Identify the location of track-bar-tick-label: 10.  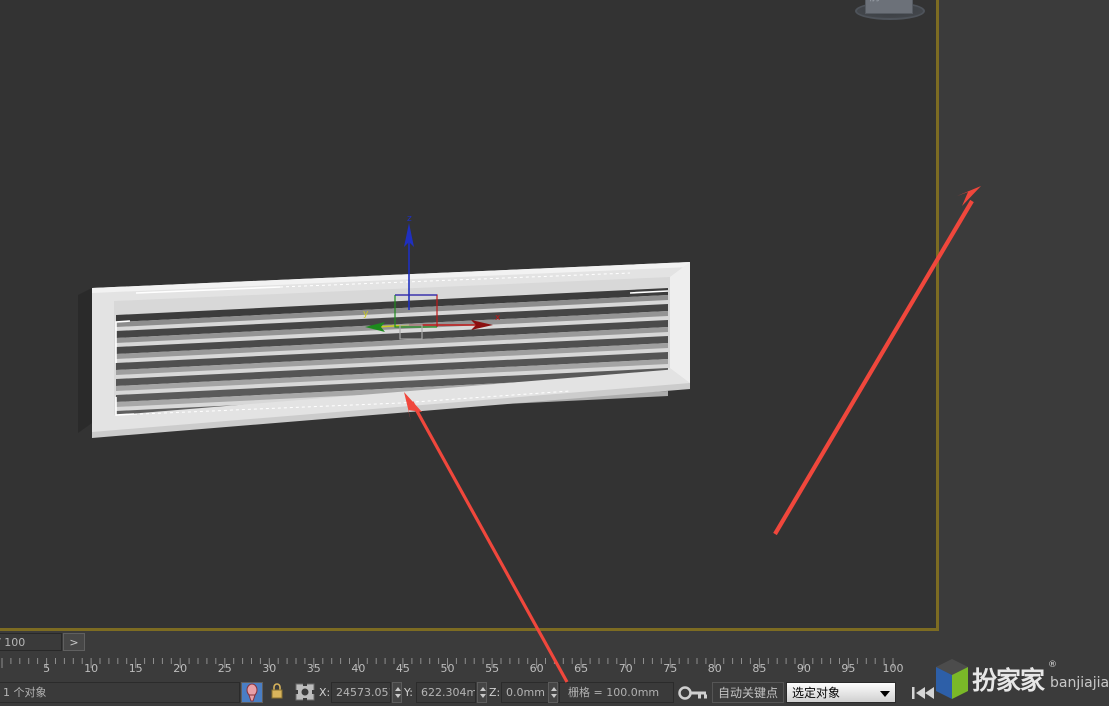
(91, 668).